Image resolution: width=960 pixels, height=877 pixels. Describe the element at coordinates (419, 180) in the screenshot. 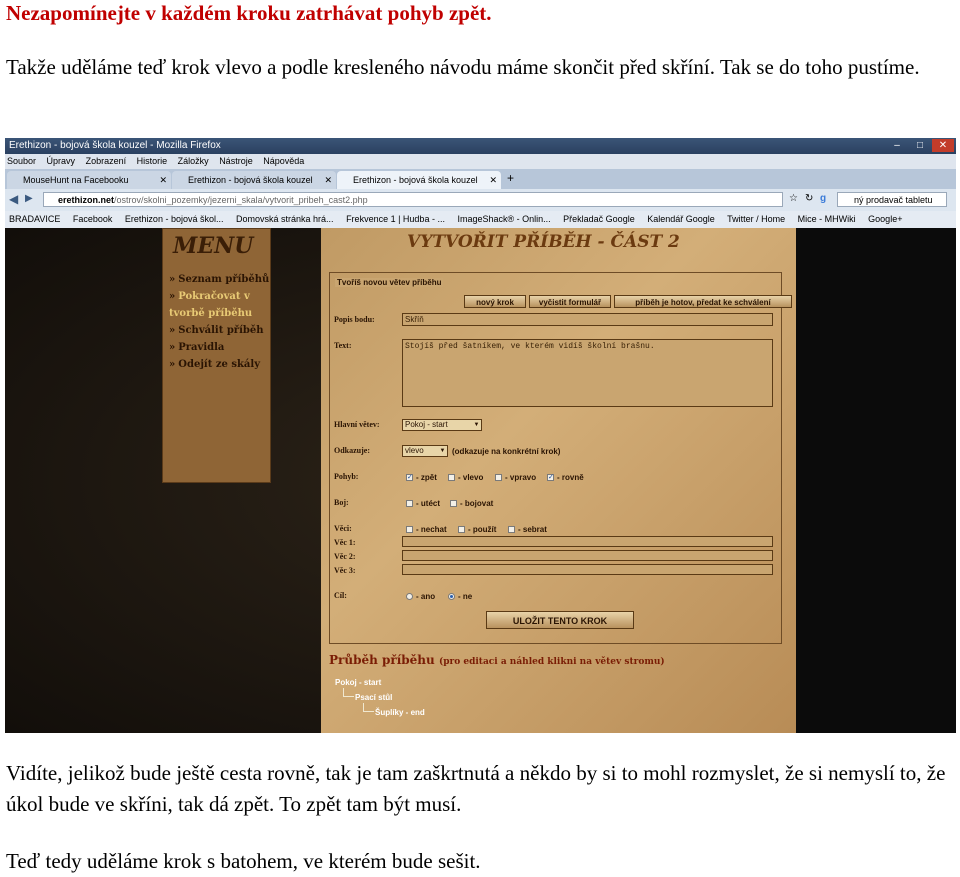

I see `tab-active: Erethizon - bojová škola kouzel ✕` at that location.